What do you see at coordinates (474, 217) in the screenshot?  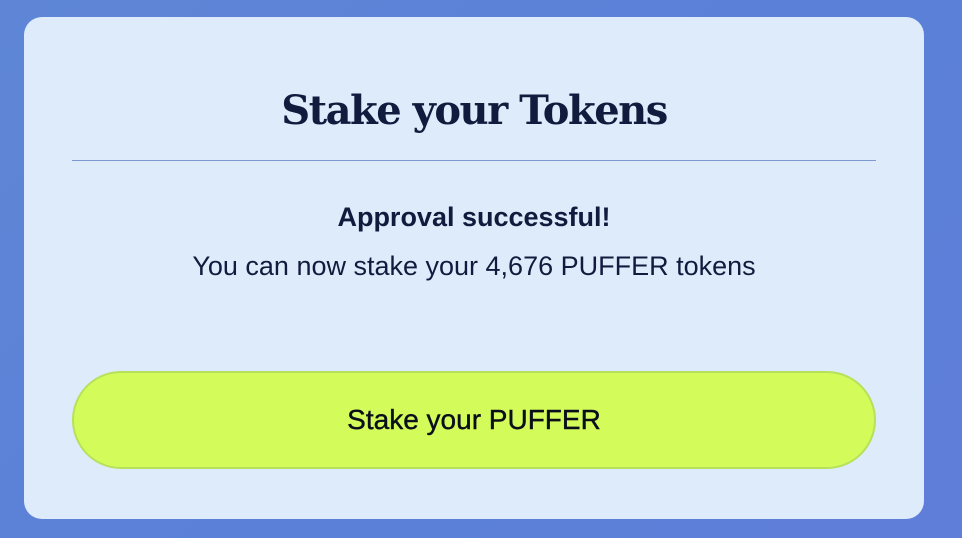 I see `approval-status-heading: Approval successful!` at bounding box center [474, 217].